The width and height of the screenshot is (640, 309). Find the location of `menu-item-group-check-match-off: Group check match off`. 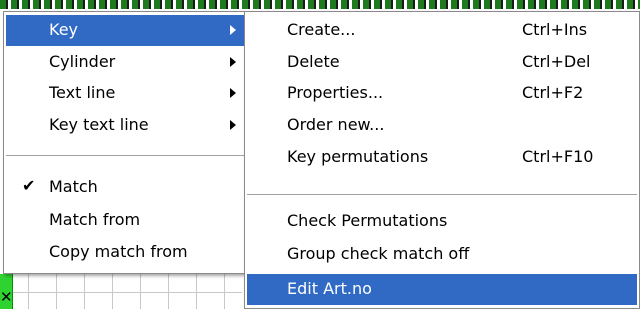

menu-item-group-check-match-off: Group check match off is located at coordinates (442, 254).